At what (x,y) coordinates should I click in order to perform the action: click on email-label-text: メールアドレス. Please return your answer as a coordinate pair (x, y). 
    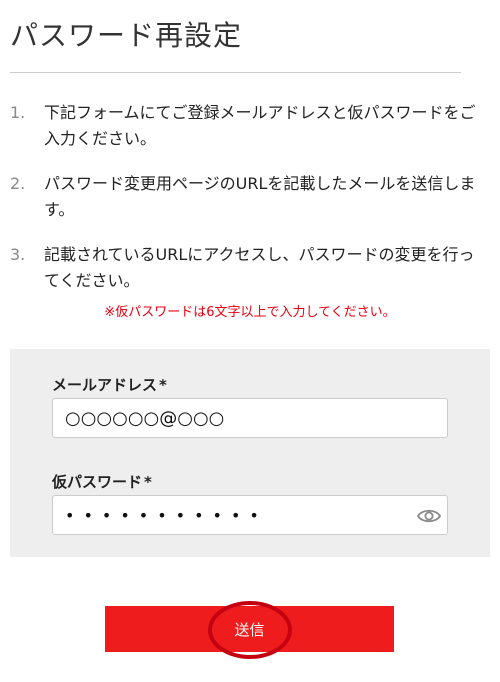
    Looking at the image, I should click on (105, 385).